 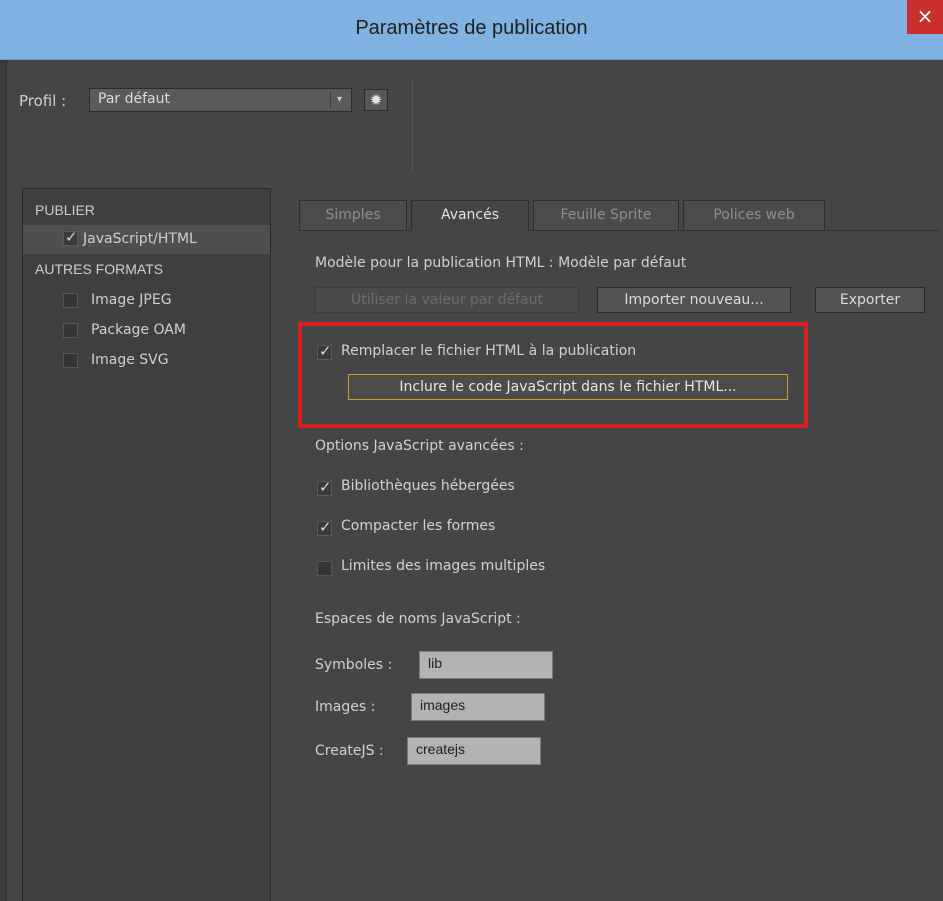 I want to click on title-bar: Paramètres de publication ×, so click(x=471, y=30).